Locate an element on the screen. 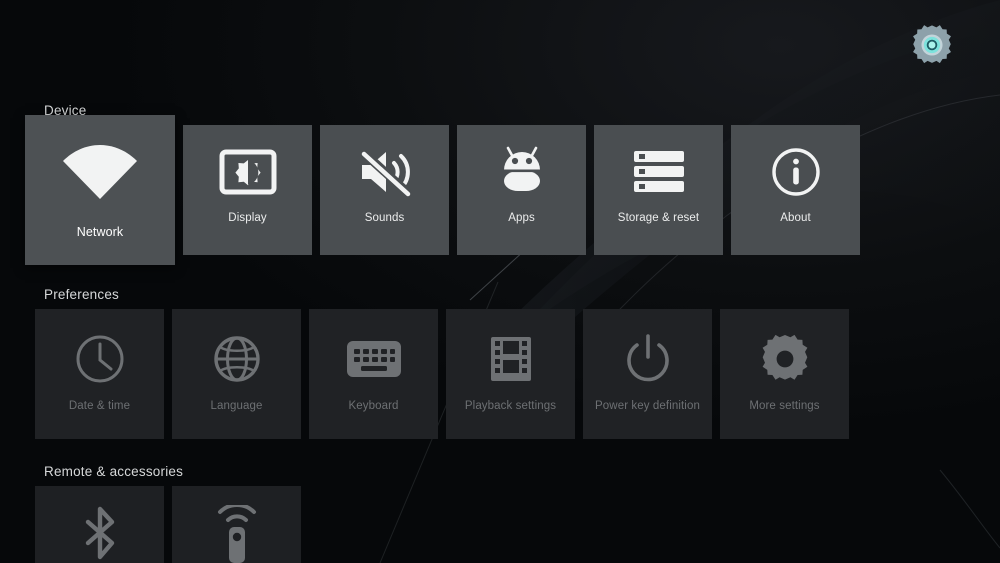  tile-row-remote-accessories: Bluetooth Remote is located at coordinates (172, 524).